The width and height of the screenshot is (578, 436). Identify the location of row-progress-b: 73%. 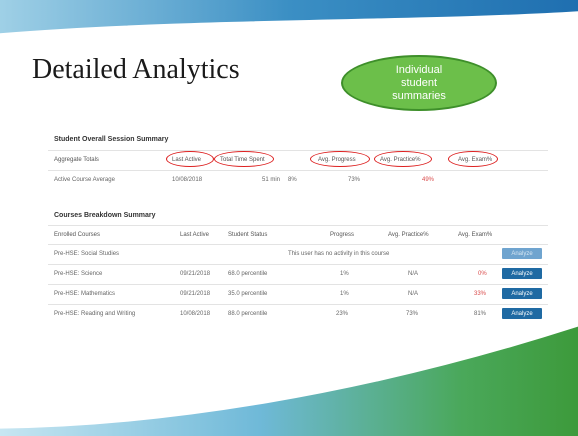
(354, 180).